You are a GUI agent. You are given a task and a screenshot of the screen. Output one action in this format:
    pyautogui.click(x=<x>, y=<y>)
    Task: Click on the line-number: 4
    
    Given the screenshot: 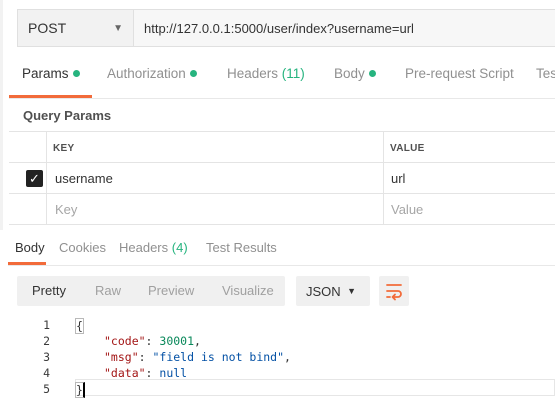 What is the action you would take?
    pyautogui.click(x=46, y=373)
    